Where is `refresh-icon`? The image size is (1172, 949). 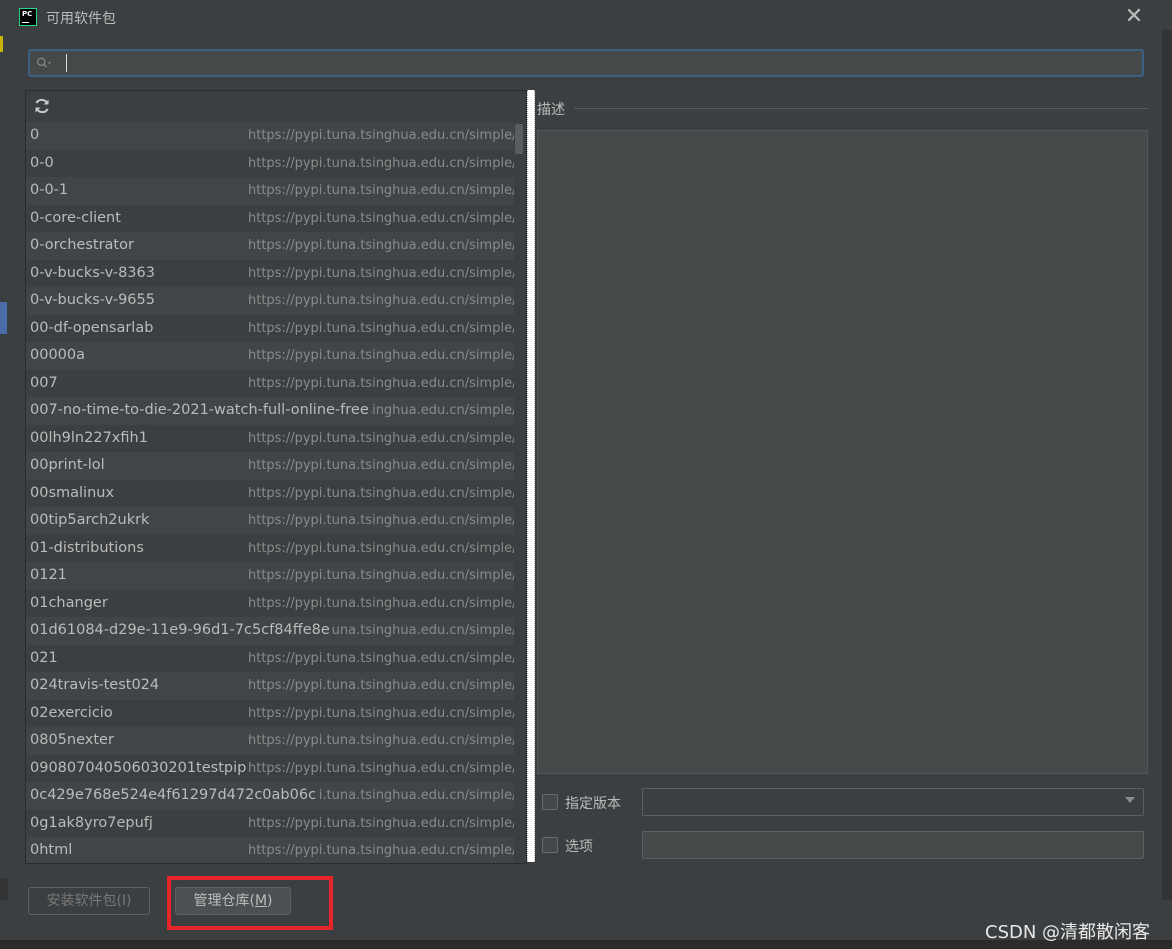
refresh-icon is located at coordinates (42, 106).